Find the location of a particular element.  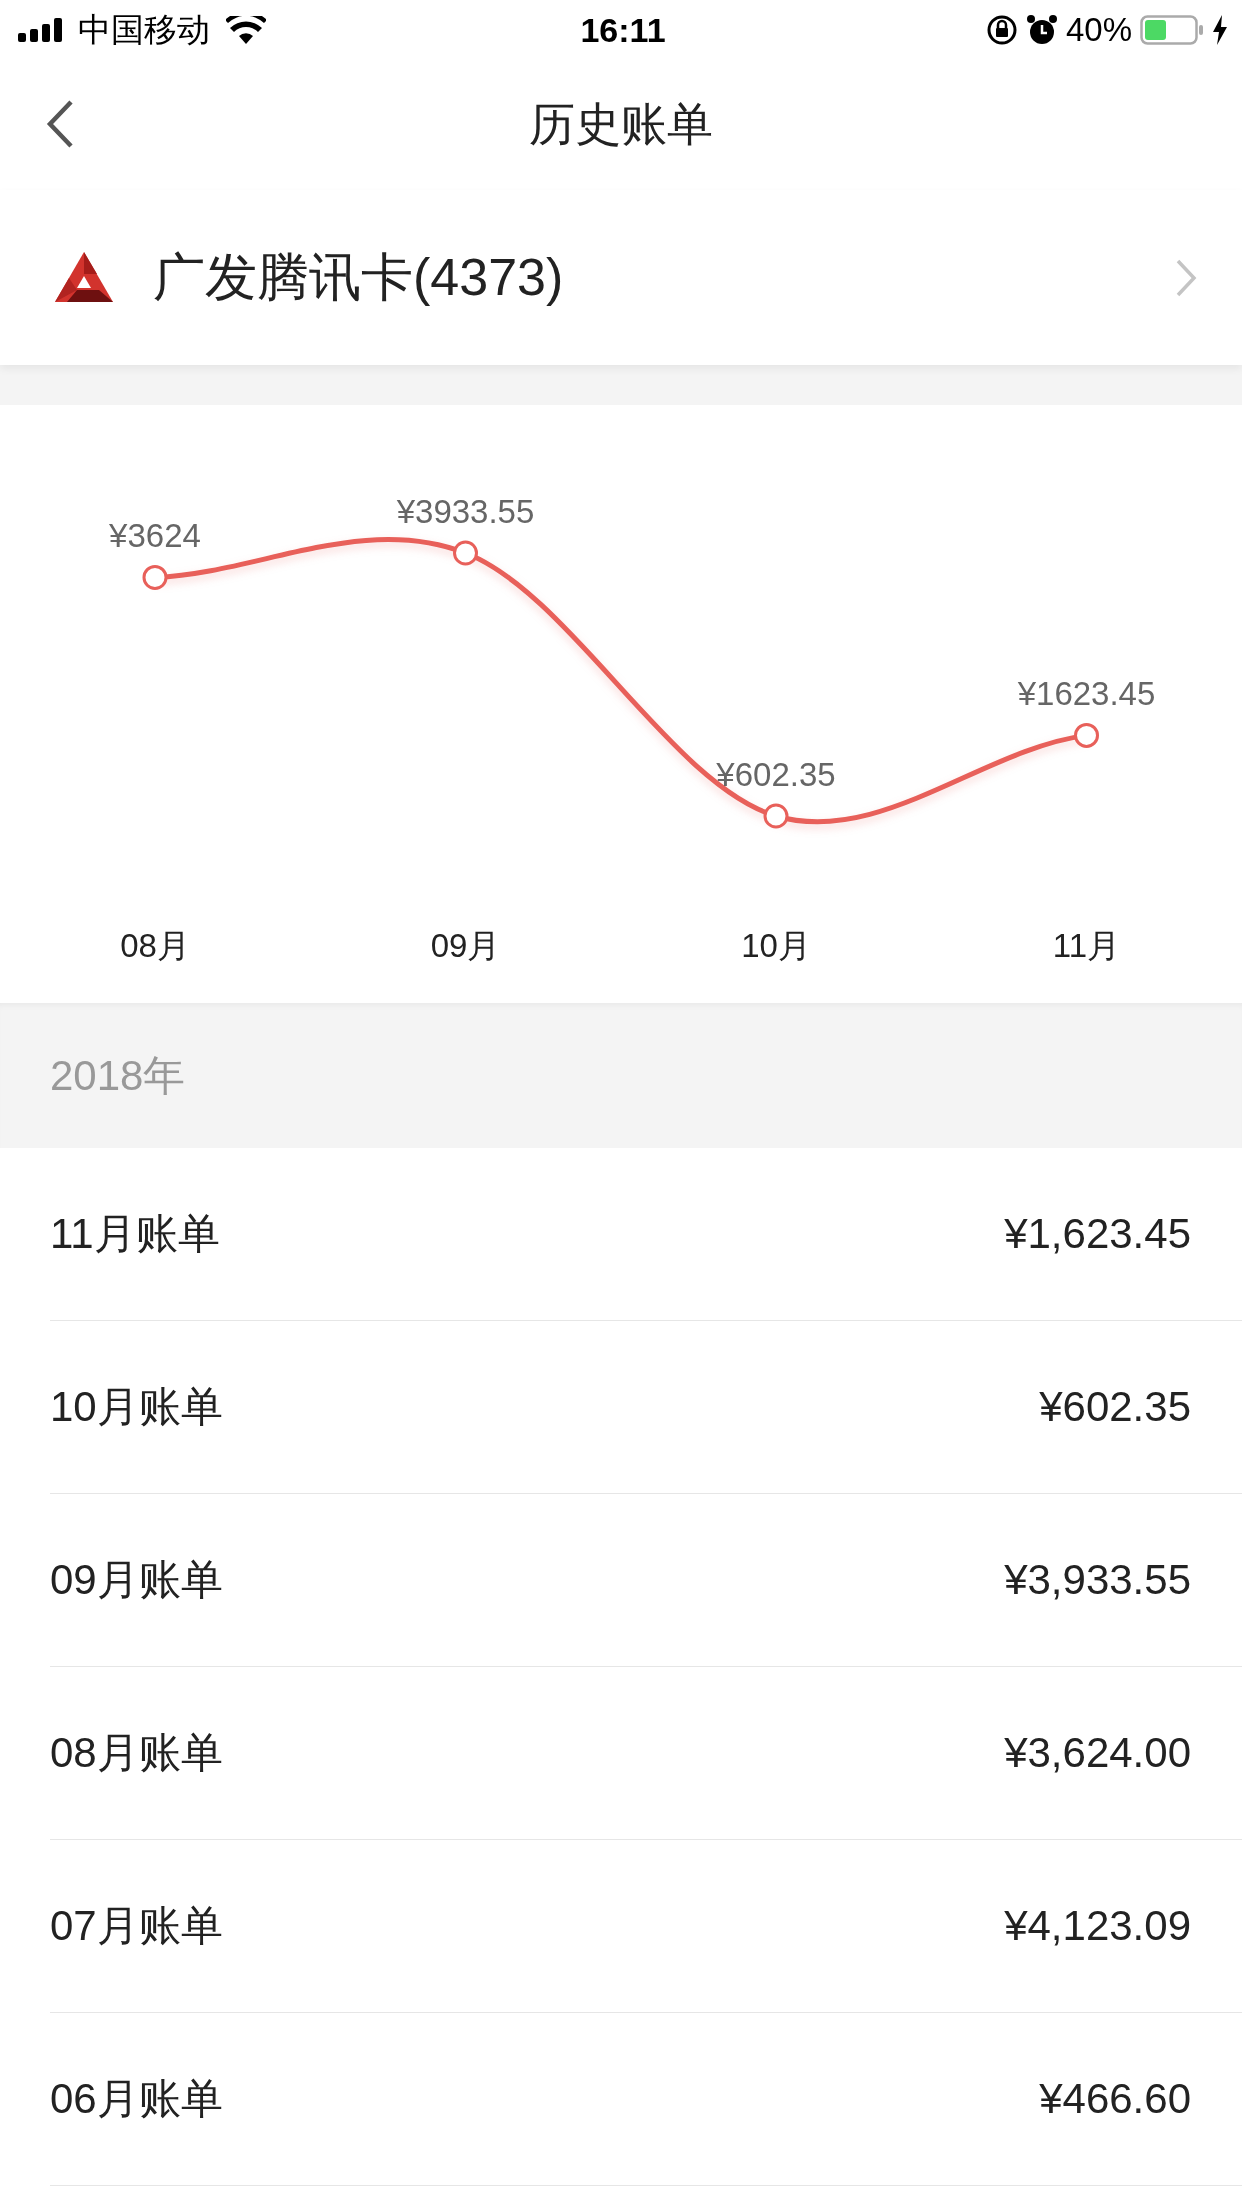

year-header: 2018年 is located at coordinates (118, 1075).